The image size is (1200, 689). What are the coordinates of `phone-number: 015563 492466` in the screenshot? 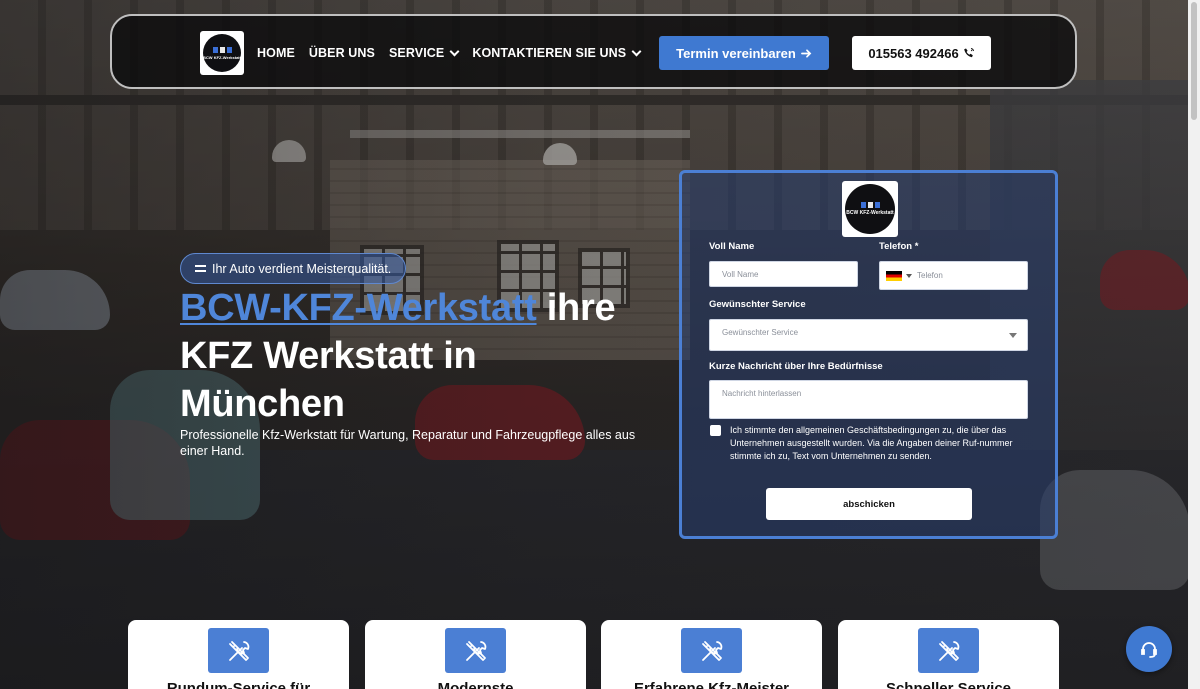 It's located at (913, 53).